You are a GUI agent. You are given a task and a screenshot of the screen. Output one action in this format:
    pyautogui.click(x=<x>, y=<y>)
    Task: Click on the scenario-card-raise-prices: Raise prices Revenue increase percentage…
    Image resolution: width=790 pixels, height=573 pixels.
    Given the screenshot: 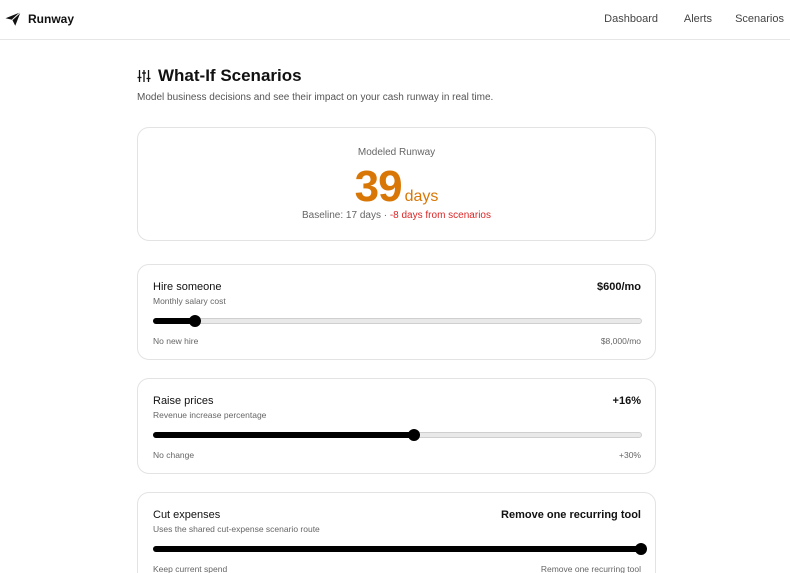 What is the action you would take?
    pyautogui.click(x=396, y=426)
    